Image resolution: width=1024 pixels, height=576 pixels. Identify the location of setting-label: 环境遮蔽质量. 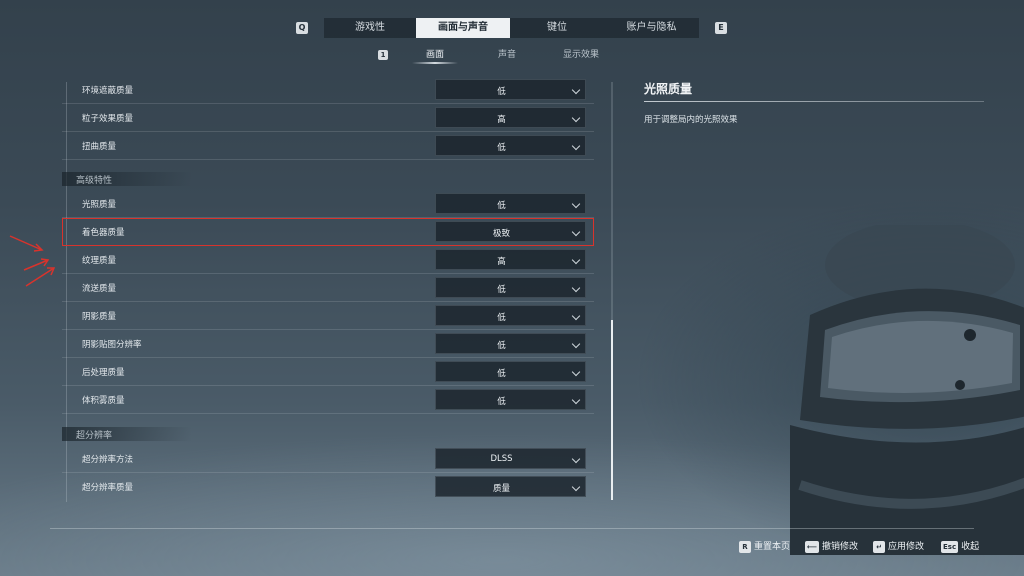
(108, 91).